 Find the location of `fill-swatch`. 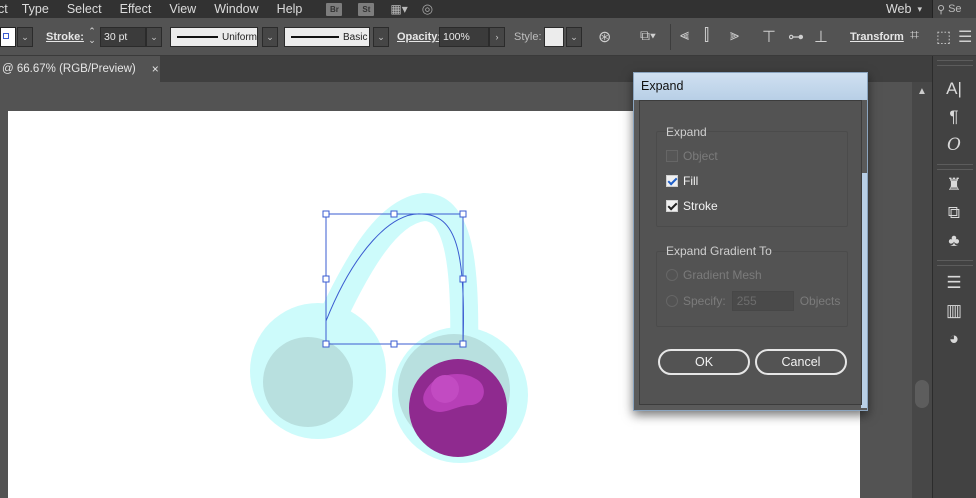

fill-swatch is located at coordinates (8, 37).